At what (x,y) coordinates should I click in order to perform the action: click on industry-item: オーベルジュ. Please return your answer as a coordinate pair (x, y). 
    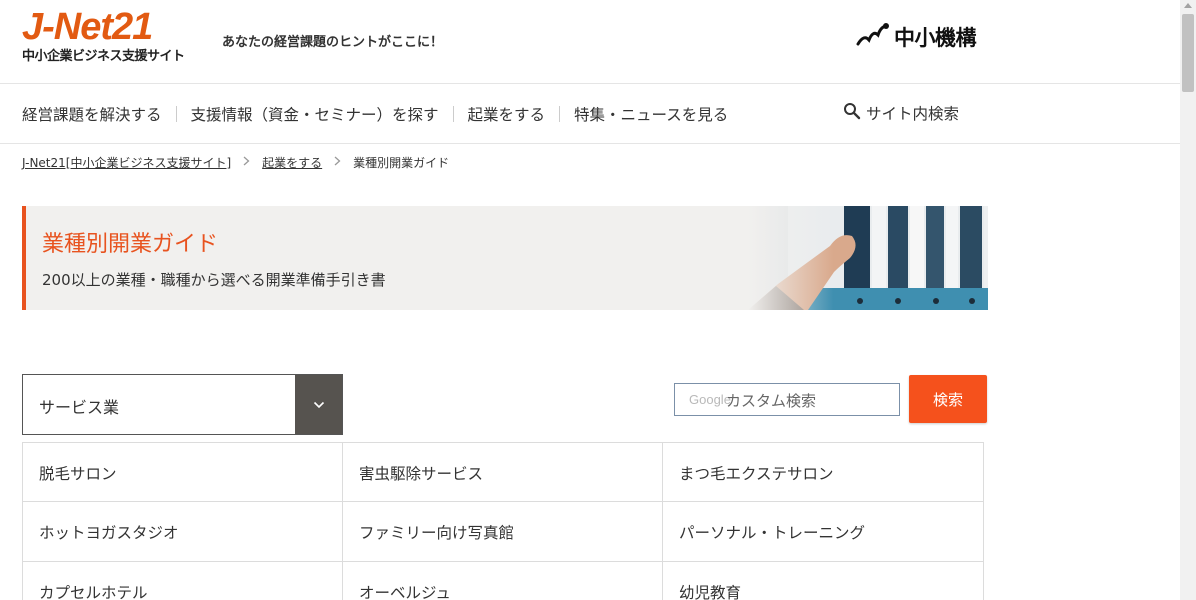
    Looking at the image, I should click on (503, 581).